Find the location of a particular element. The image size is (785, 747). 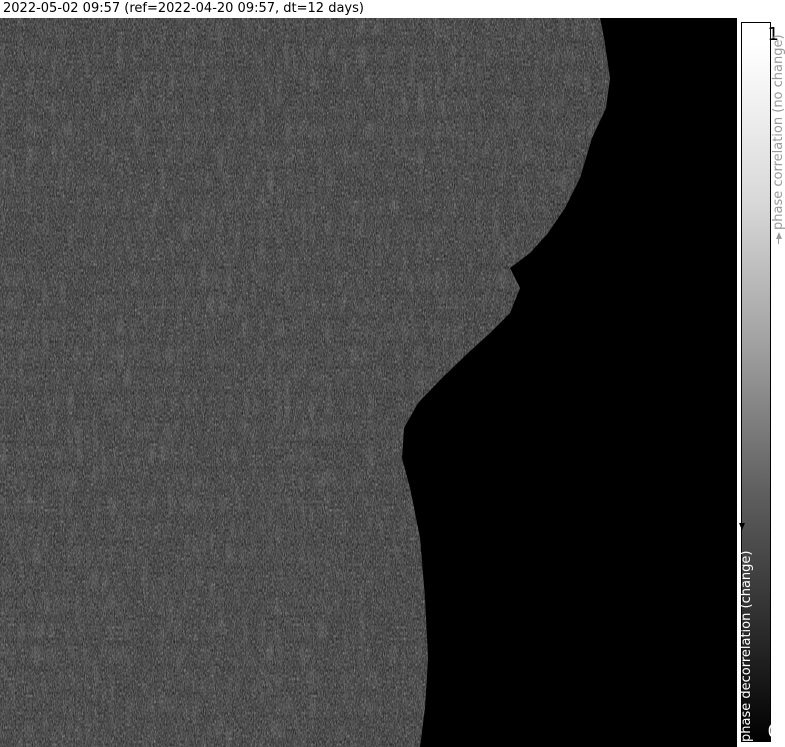

colorbar-bottom-label-wrap: phase decorrelation (change) is located at coordinates (746, 645).